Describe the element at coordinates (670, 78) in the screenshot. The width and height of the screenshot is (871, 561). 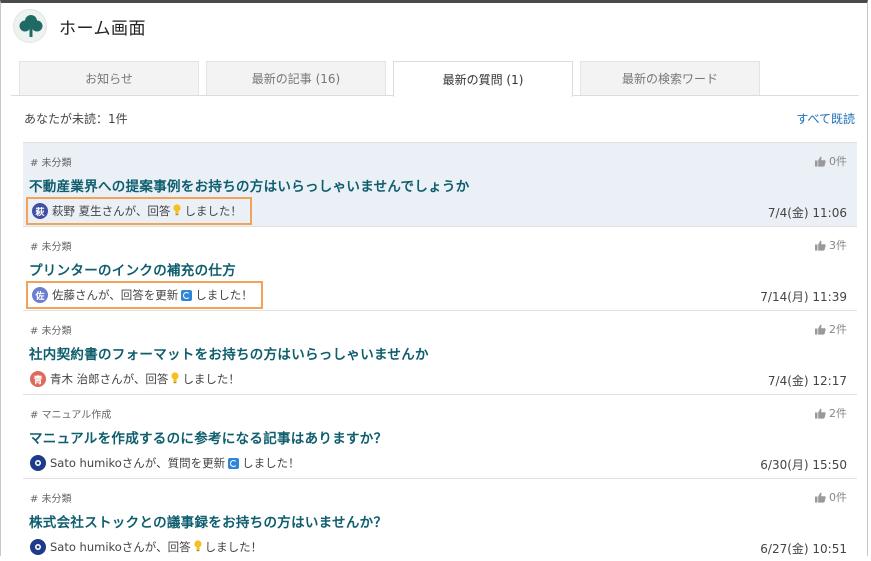
I see `tab-latest-search-words: 最新の検索ワード` at that location.